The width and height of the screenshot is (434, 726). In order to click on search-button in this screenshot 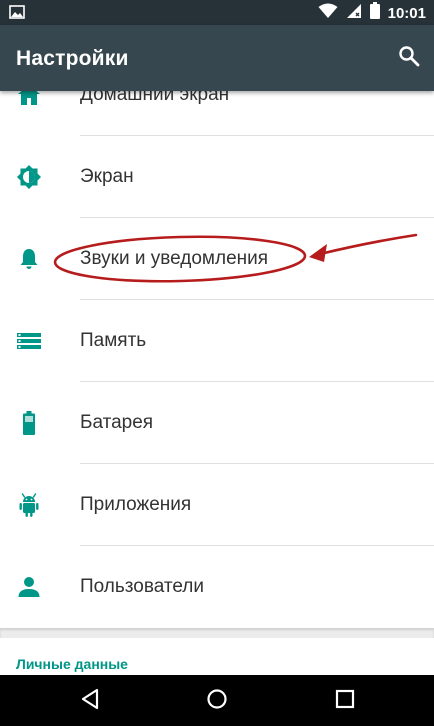, I will do `click(409, 58)`.